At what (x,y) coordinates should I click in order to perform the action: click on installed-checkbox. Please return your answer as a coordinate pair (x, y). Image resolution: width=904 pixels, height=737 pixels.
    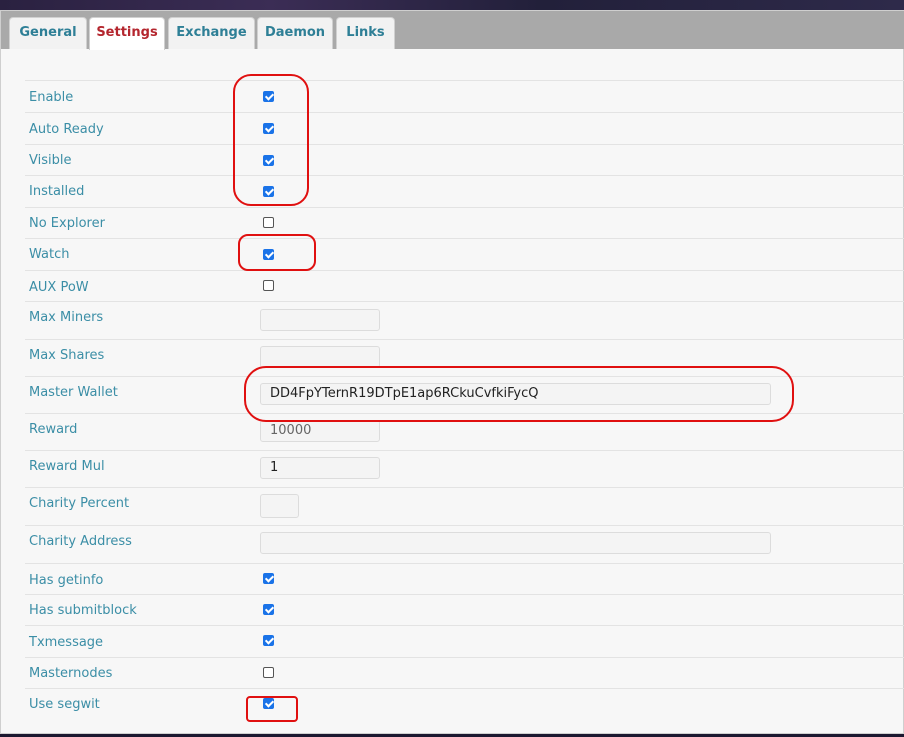
    Looking at the image, I should click on (268, 191).